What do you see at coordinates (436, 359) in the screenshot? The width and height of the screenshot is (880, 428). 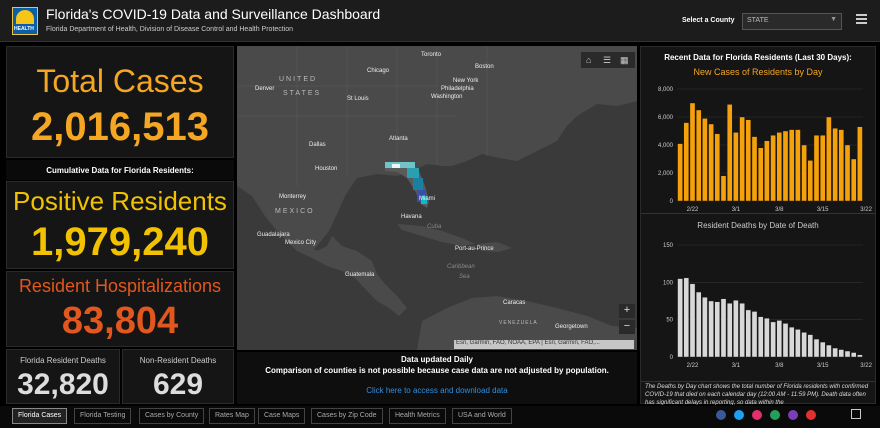 I see `update-frequency-text: Data updated Daily` at bounding box center [436, 359].